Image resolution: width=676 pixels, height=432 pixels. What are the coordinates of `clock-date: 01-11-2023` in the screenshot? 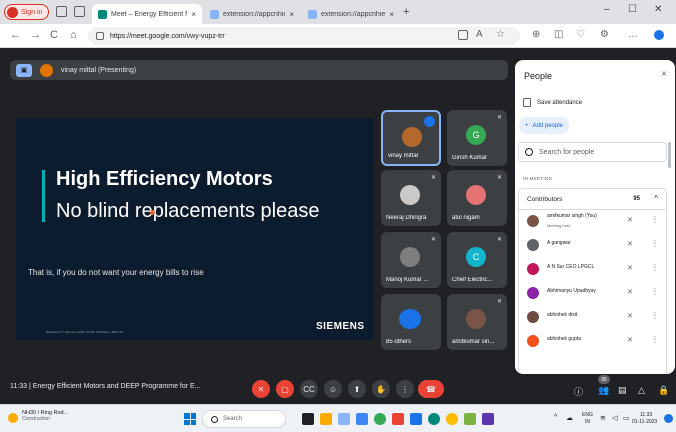 It's located at (644, 422).